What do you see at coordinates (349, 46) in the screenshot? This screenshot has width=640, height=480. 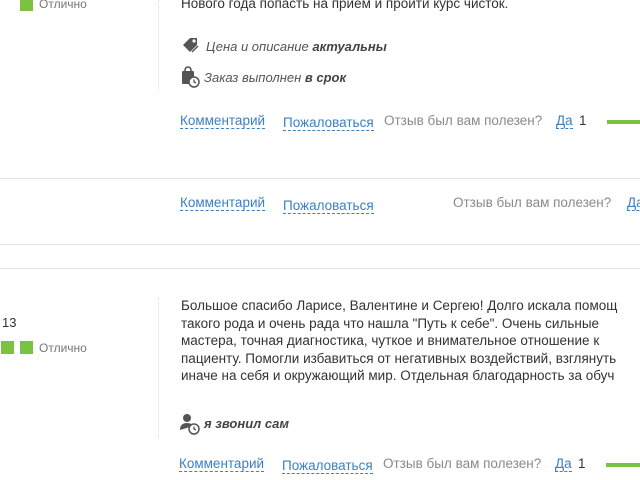 I see `meta-price-value: актуальны` at bounding box center [349, 46].